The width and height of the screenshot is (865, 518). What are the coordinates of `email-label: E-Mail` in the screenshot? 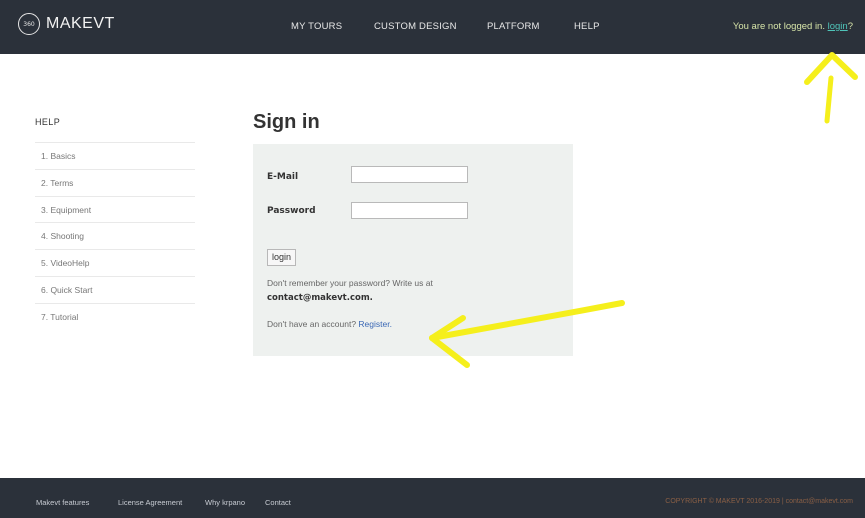 It's located at (283, 177).